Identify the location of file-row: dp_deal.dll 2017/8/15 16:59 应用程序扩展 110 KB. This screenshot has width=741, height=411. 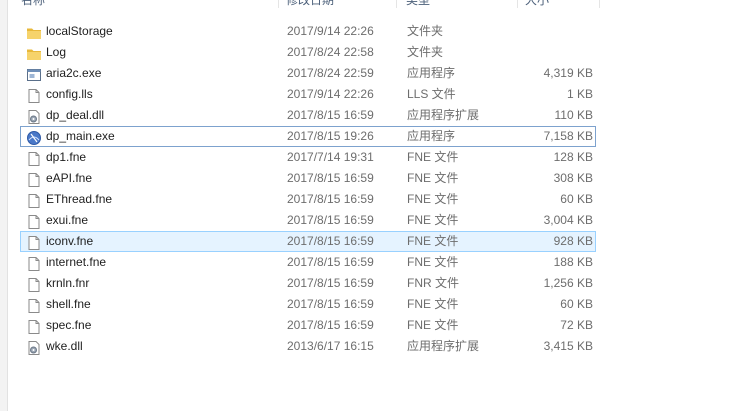
(308, 115).